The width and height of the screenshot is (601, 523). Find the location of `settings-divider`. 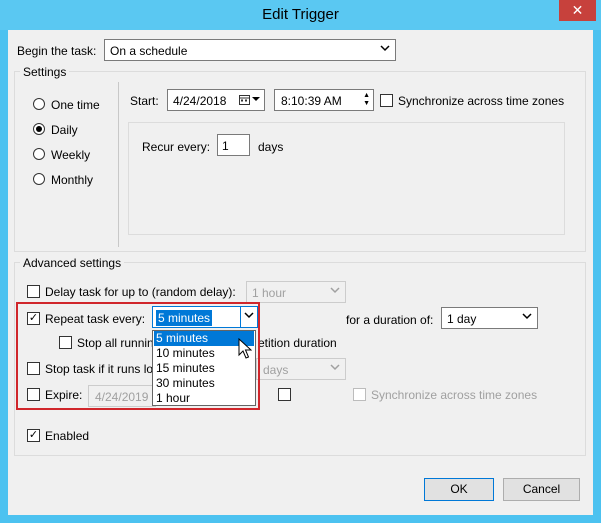

settings-divider is located at coordinates (118, 164).